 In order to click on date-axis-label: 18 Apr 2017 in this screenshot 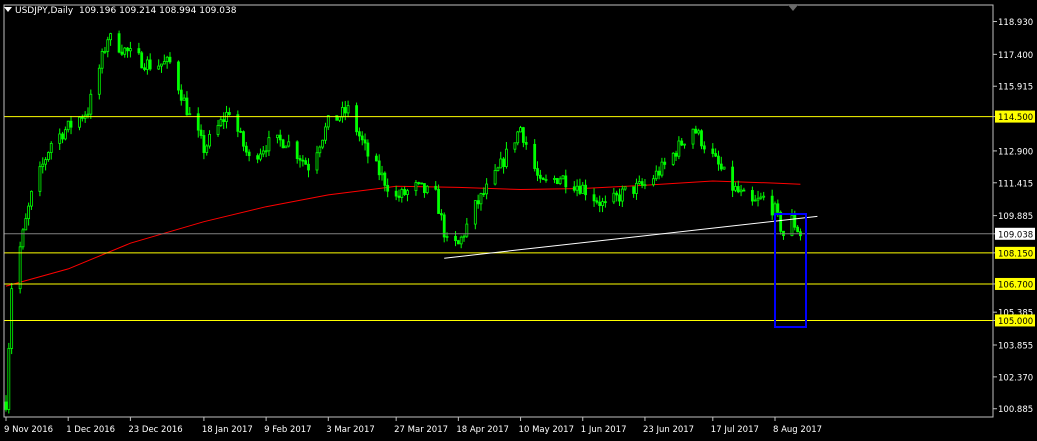, I will do `click(482, 430)`.